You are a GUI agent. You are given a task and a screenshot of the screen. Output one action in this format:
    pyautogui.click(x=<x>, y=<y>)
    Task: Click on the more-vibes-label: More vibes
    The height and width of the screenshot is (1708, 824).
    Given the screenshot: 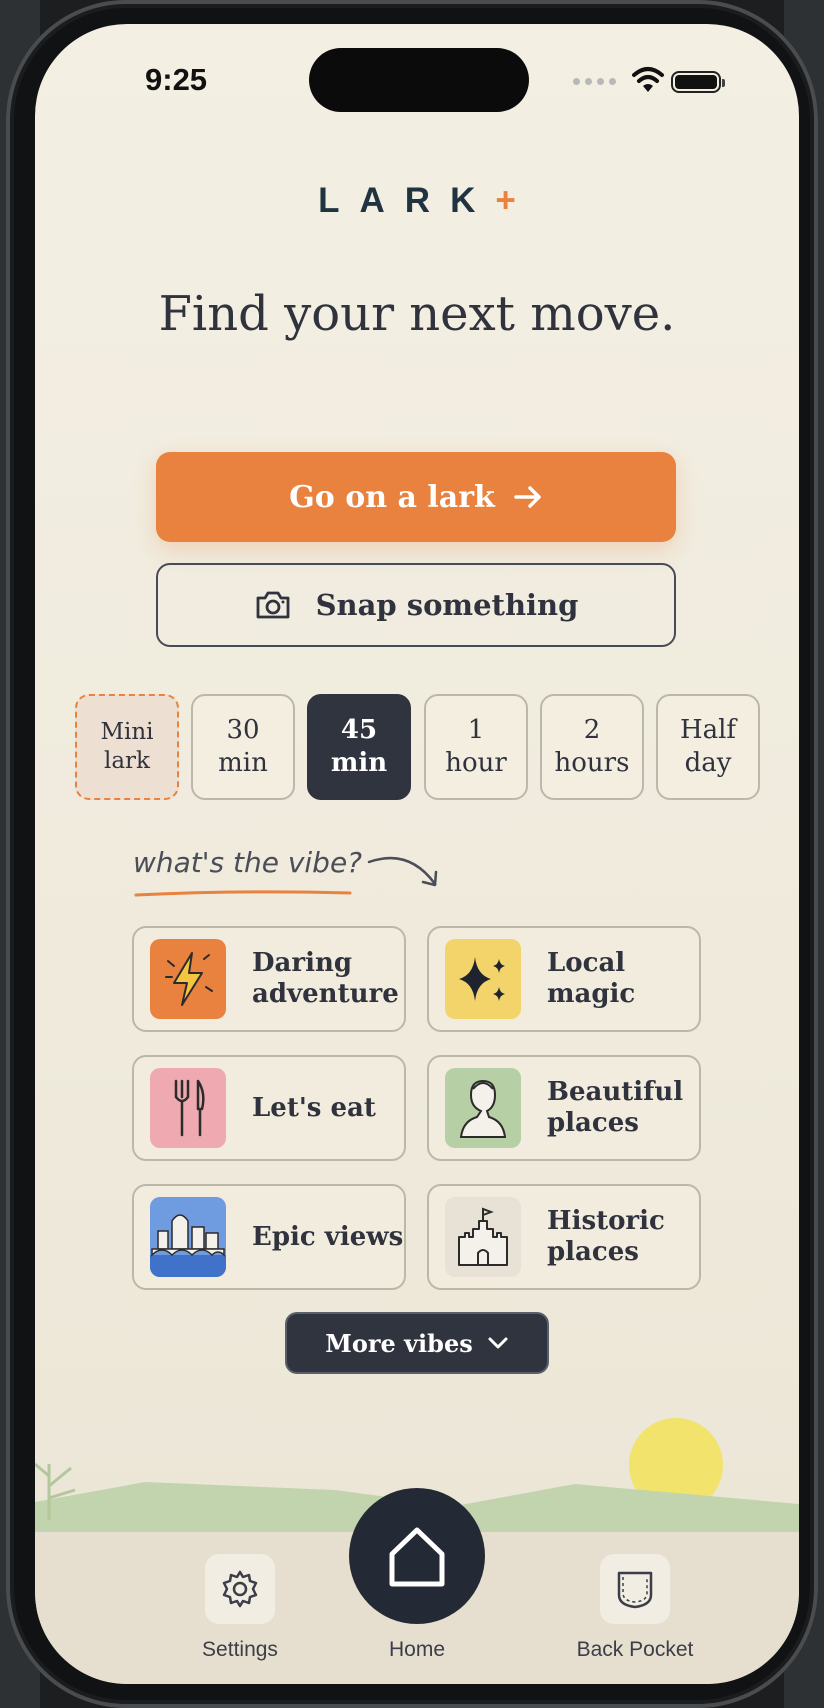 What is the action you would take?
    pyautogui.click(x=399, y=1343)
    